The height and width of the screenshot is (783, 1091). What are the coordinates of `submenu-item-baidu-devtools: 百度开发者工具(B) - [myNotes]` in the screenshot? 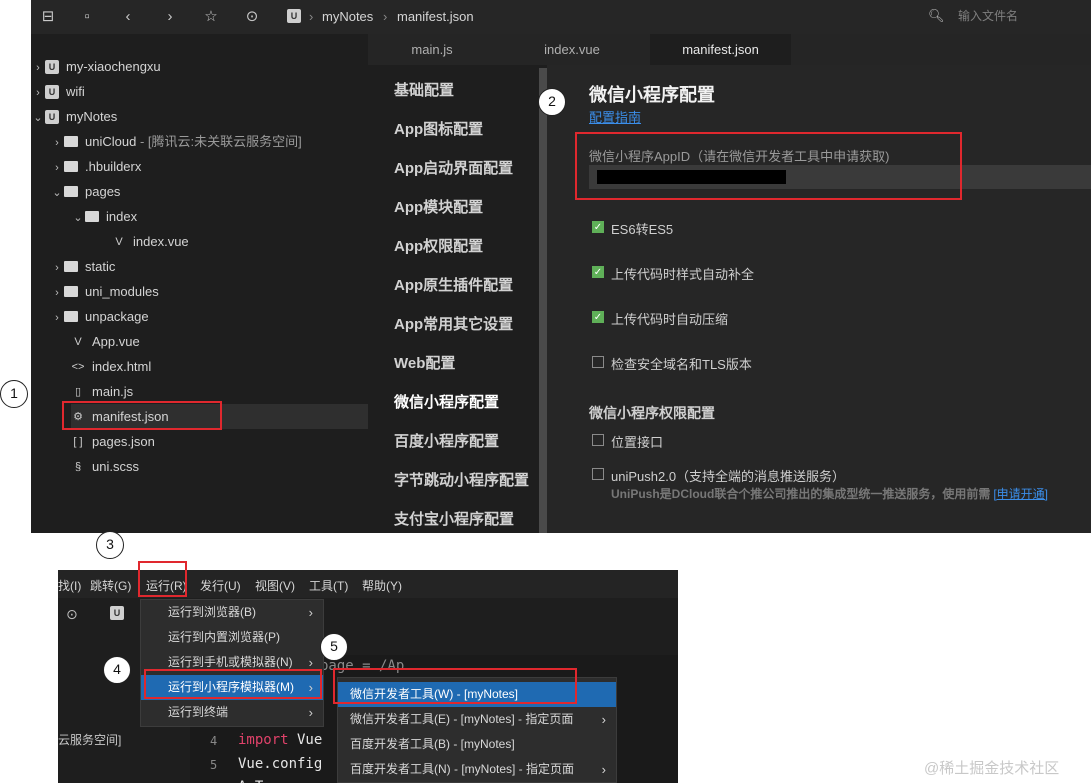 It's located at (477, 744).